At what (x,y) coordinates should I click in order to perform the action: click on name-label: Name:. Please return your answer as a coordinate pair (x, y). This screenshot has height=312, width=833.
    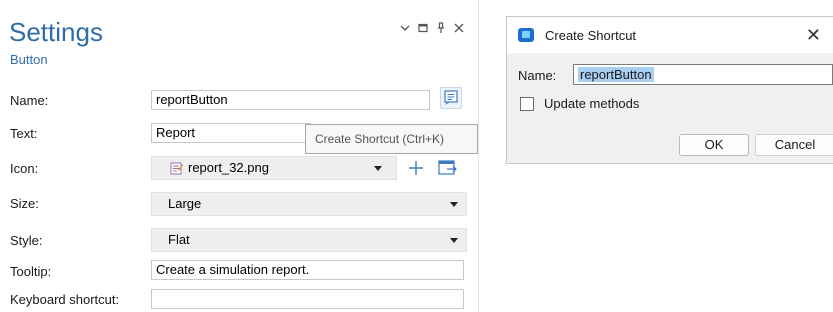
    Looking at the image, I should click on (29, 100).